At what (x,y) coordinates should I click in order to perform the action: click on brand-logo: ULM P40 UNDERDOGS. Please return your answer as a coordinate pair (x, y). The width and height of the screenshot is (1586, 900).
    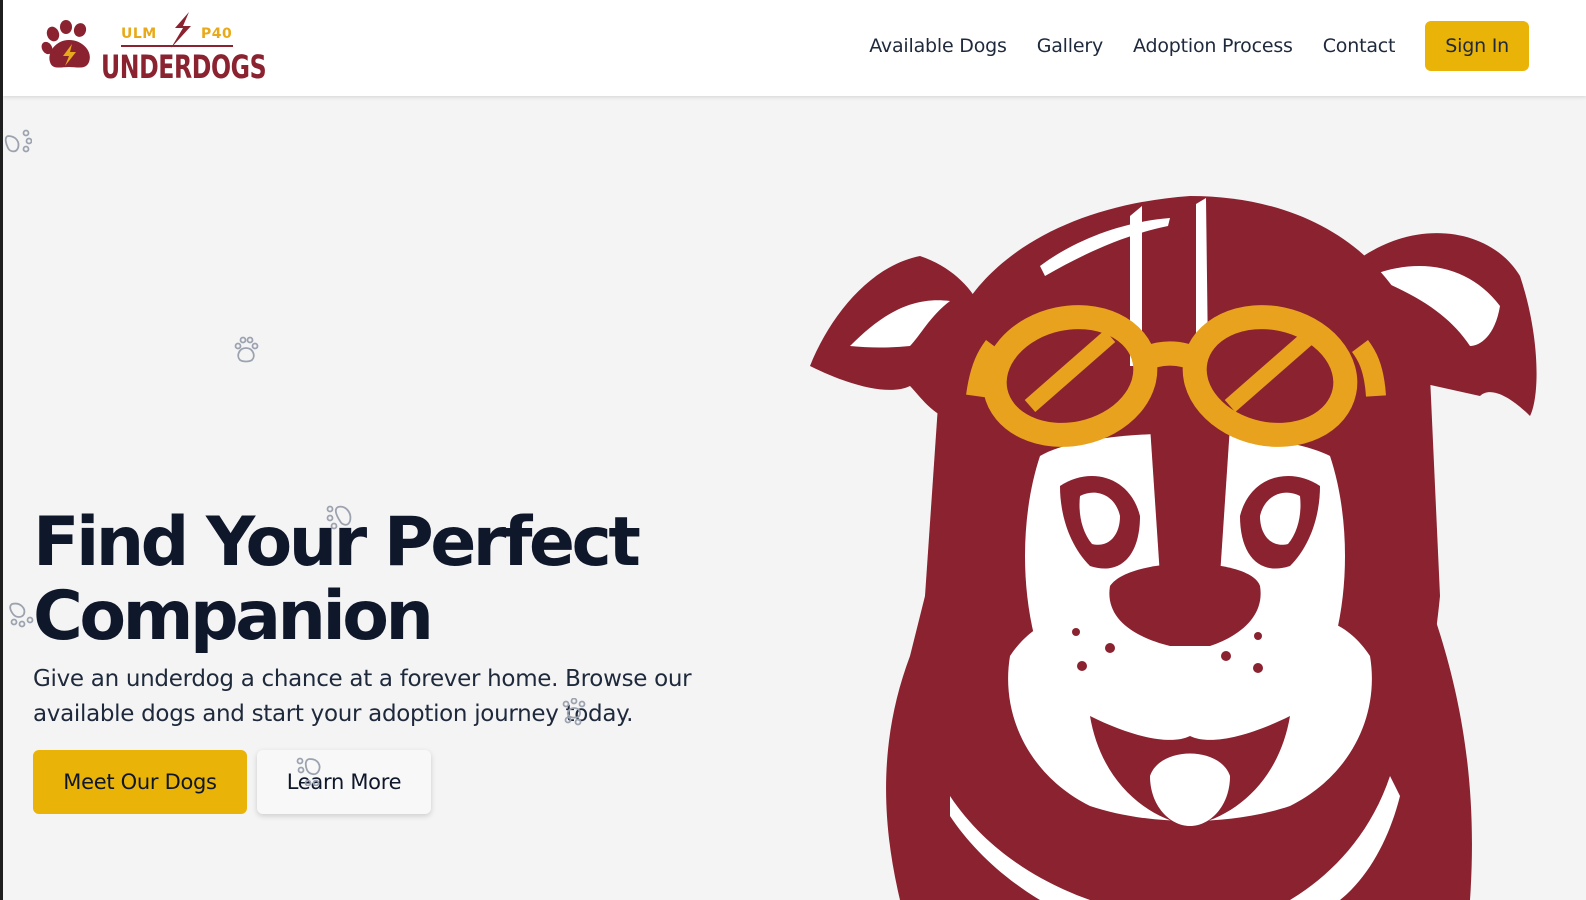
    Looking at the image, I should click on (156, 49).